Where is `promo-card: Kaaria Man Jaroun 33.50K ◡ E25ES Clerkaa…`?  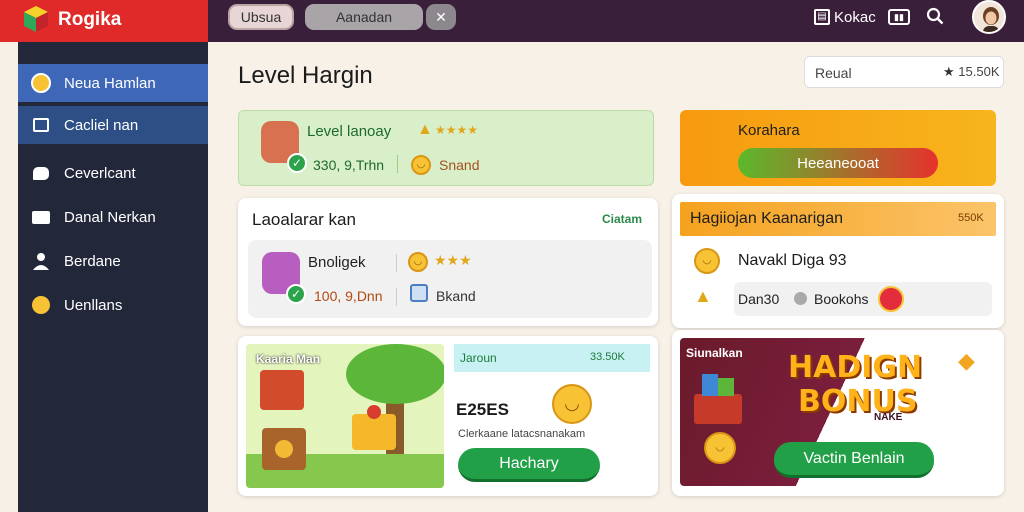
promo-card: Kaaria Man Jaroun 33.50K ◡ E25ES Clerkaa… is located at coordinates (448, 416).